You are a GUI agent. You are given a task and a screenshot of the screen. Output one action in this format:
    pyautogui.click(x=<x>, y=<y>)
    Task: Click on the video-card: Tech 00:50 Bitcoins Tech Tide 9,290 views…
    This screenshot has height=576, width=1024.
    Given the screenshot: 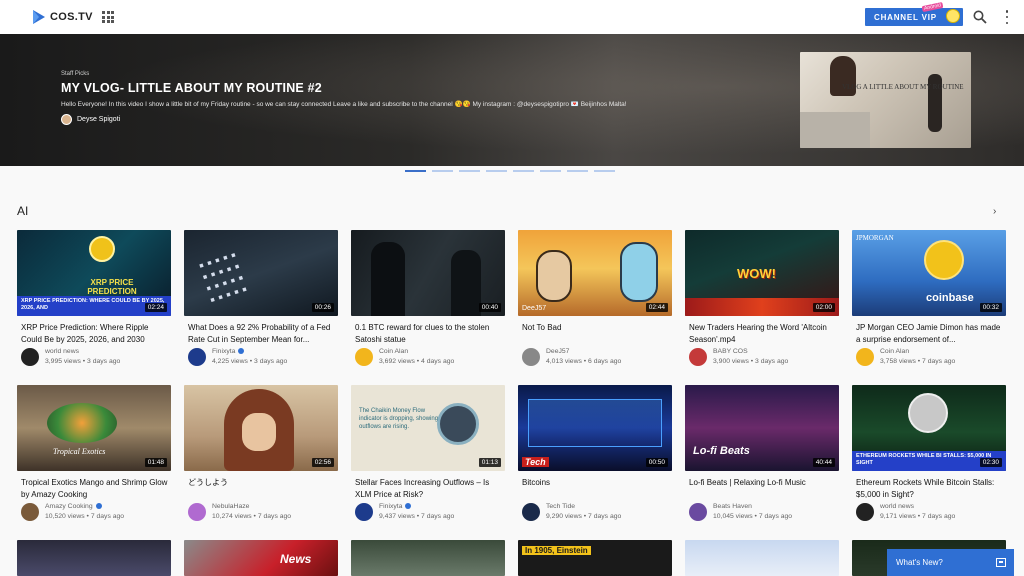 What is the action you would take?
    pyautogui.click(x=595, y=453)
    